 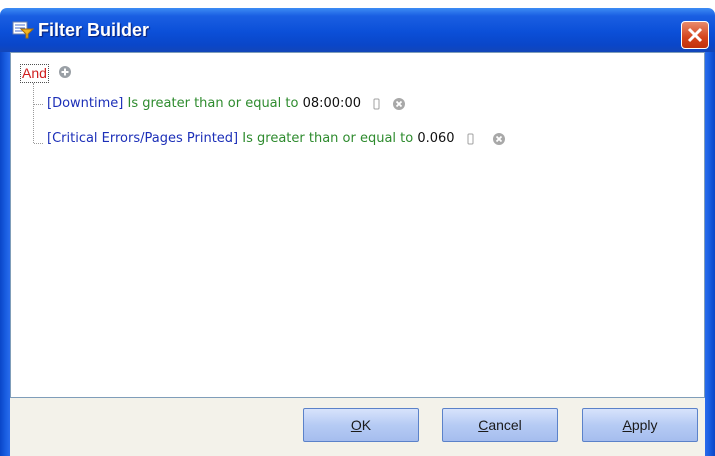 I want to click on filter-builder-icon, so click(x=23, y=30).